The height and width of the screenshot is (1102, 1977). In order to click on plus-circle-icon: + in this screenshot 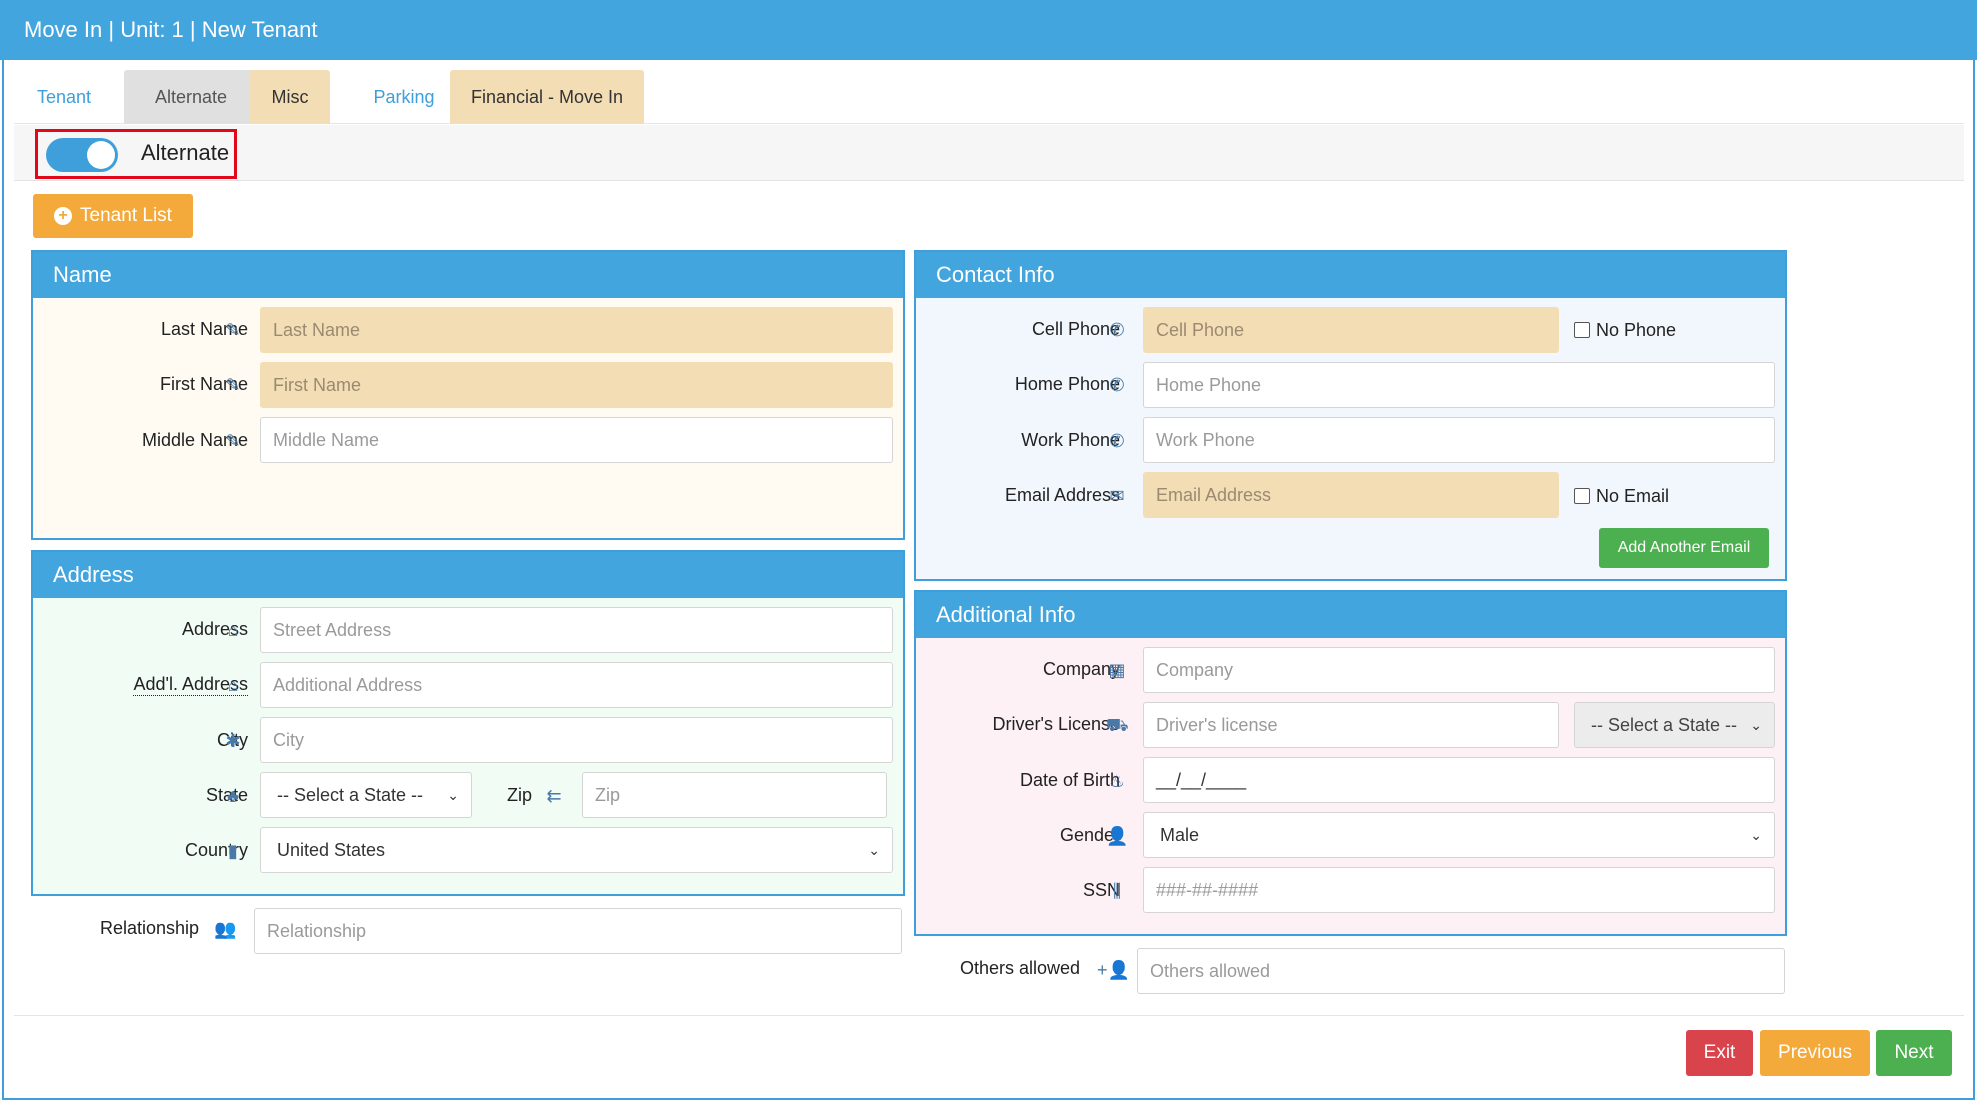, I will do `click(63, 216)`.